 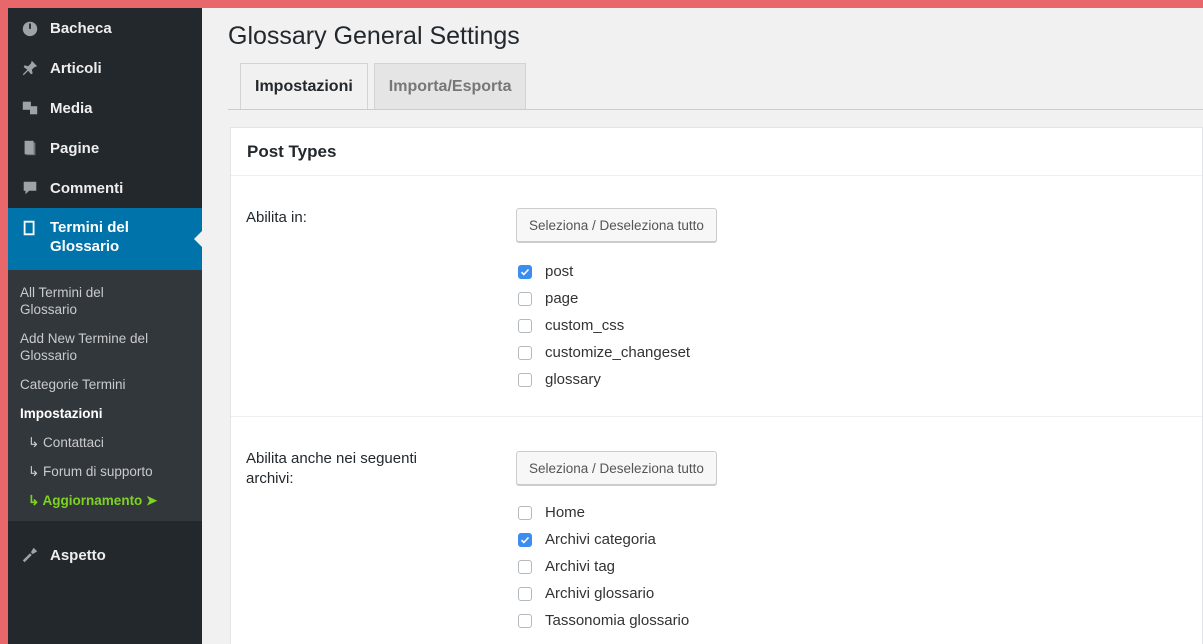 What do you see at coordinates (105, 68) in the screenshot?
I see `menu-item-articoli: Articoli` at bounding box center [105, 68].